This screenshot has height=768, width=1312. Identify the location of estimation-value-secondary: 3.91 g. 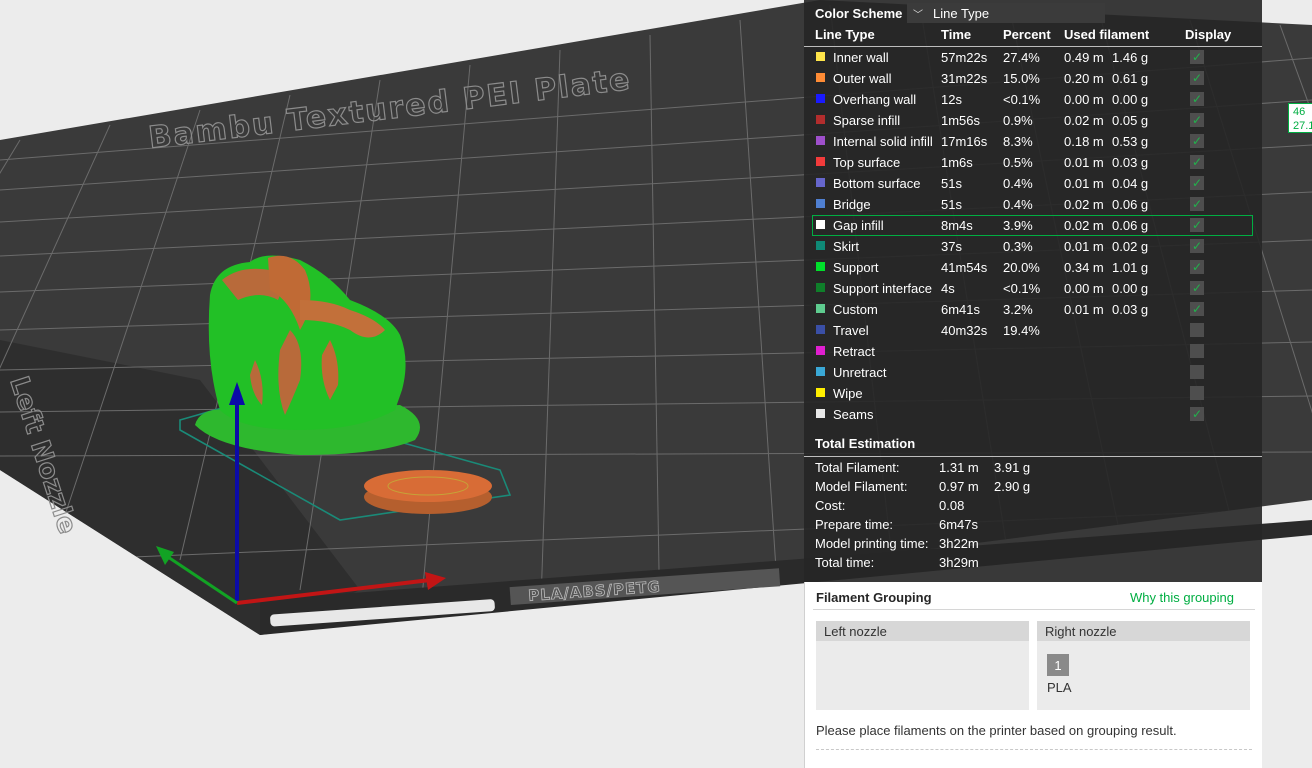
(1012, 467).